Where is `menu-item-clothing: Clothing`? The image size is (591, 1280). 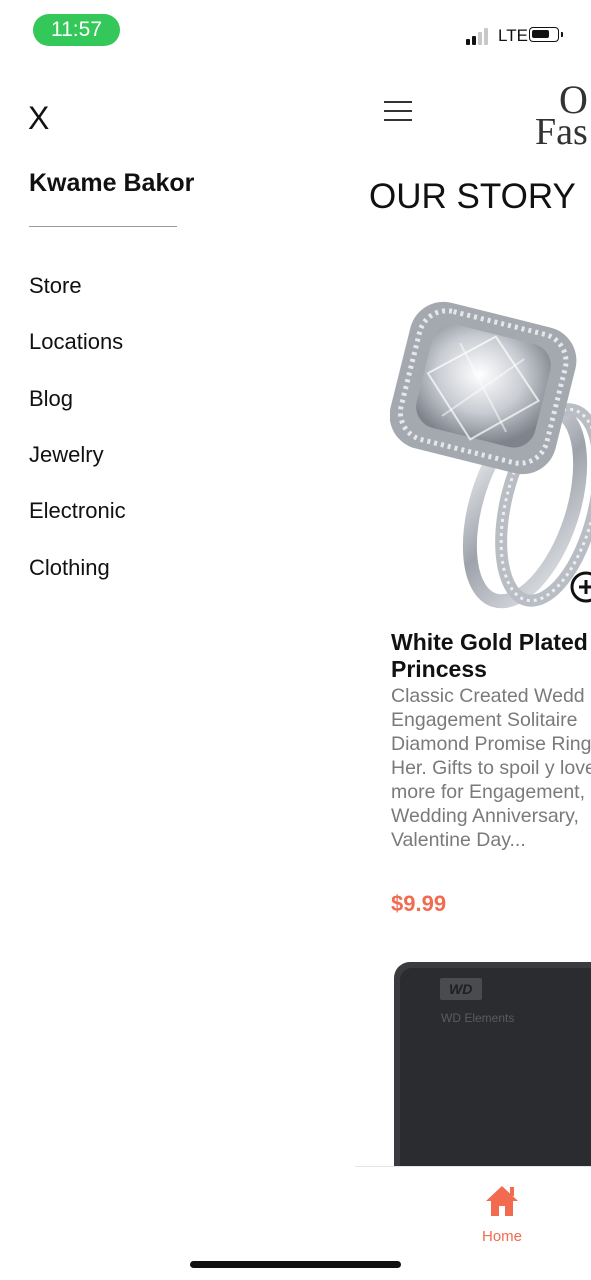 menu-item-clothing: Clothing is located at coordinates (69, 568).